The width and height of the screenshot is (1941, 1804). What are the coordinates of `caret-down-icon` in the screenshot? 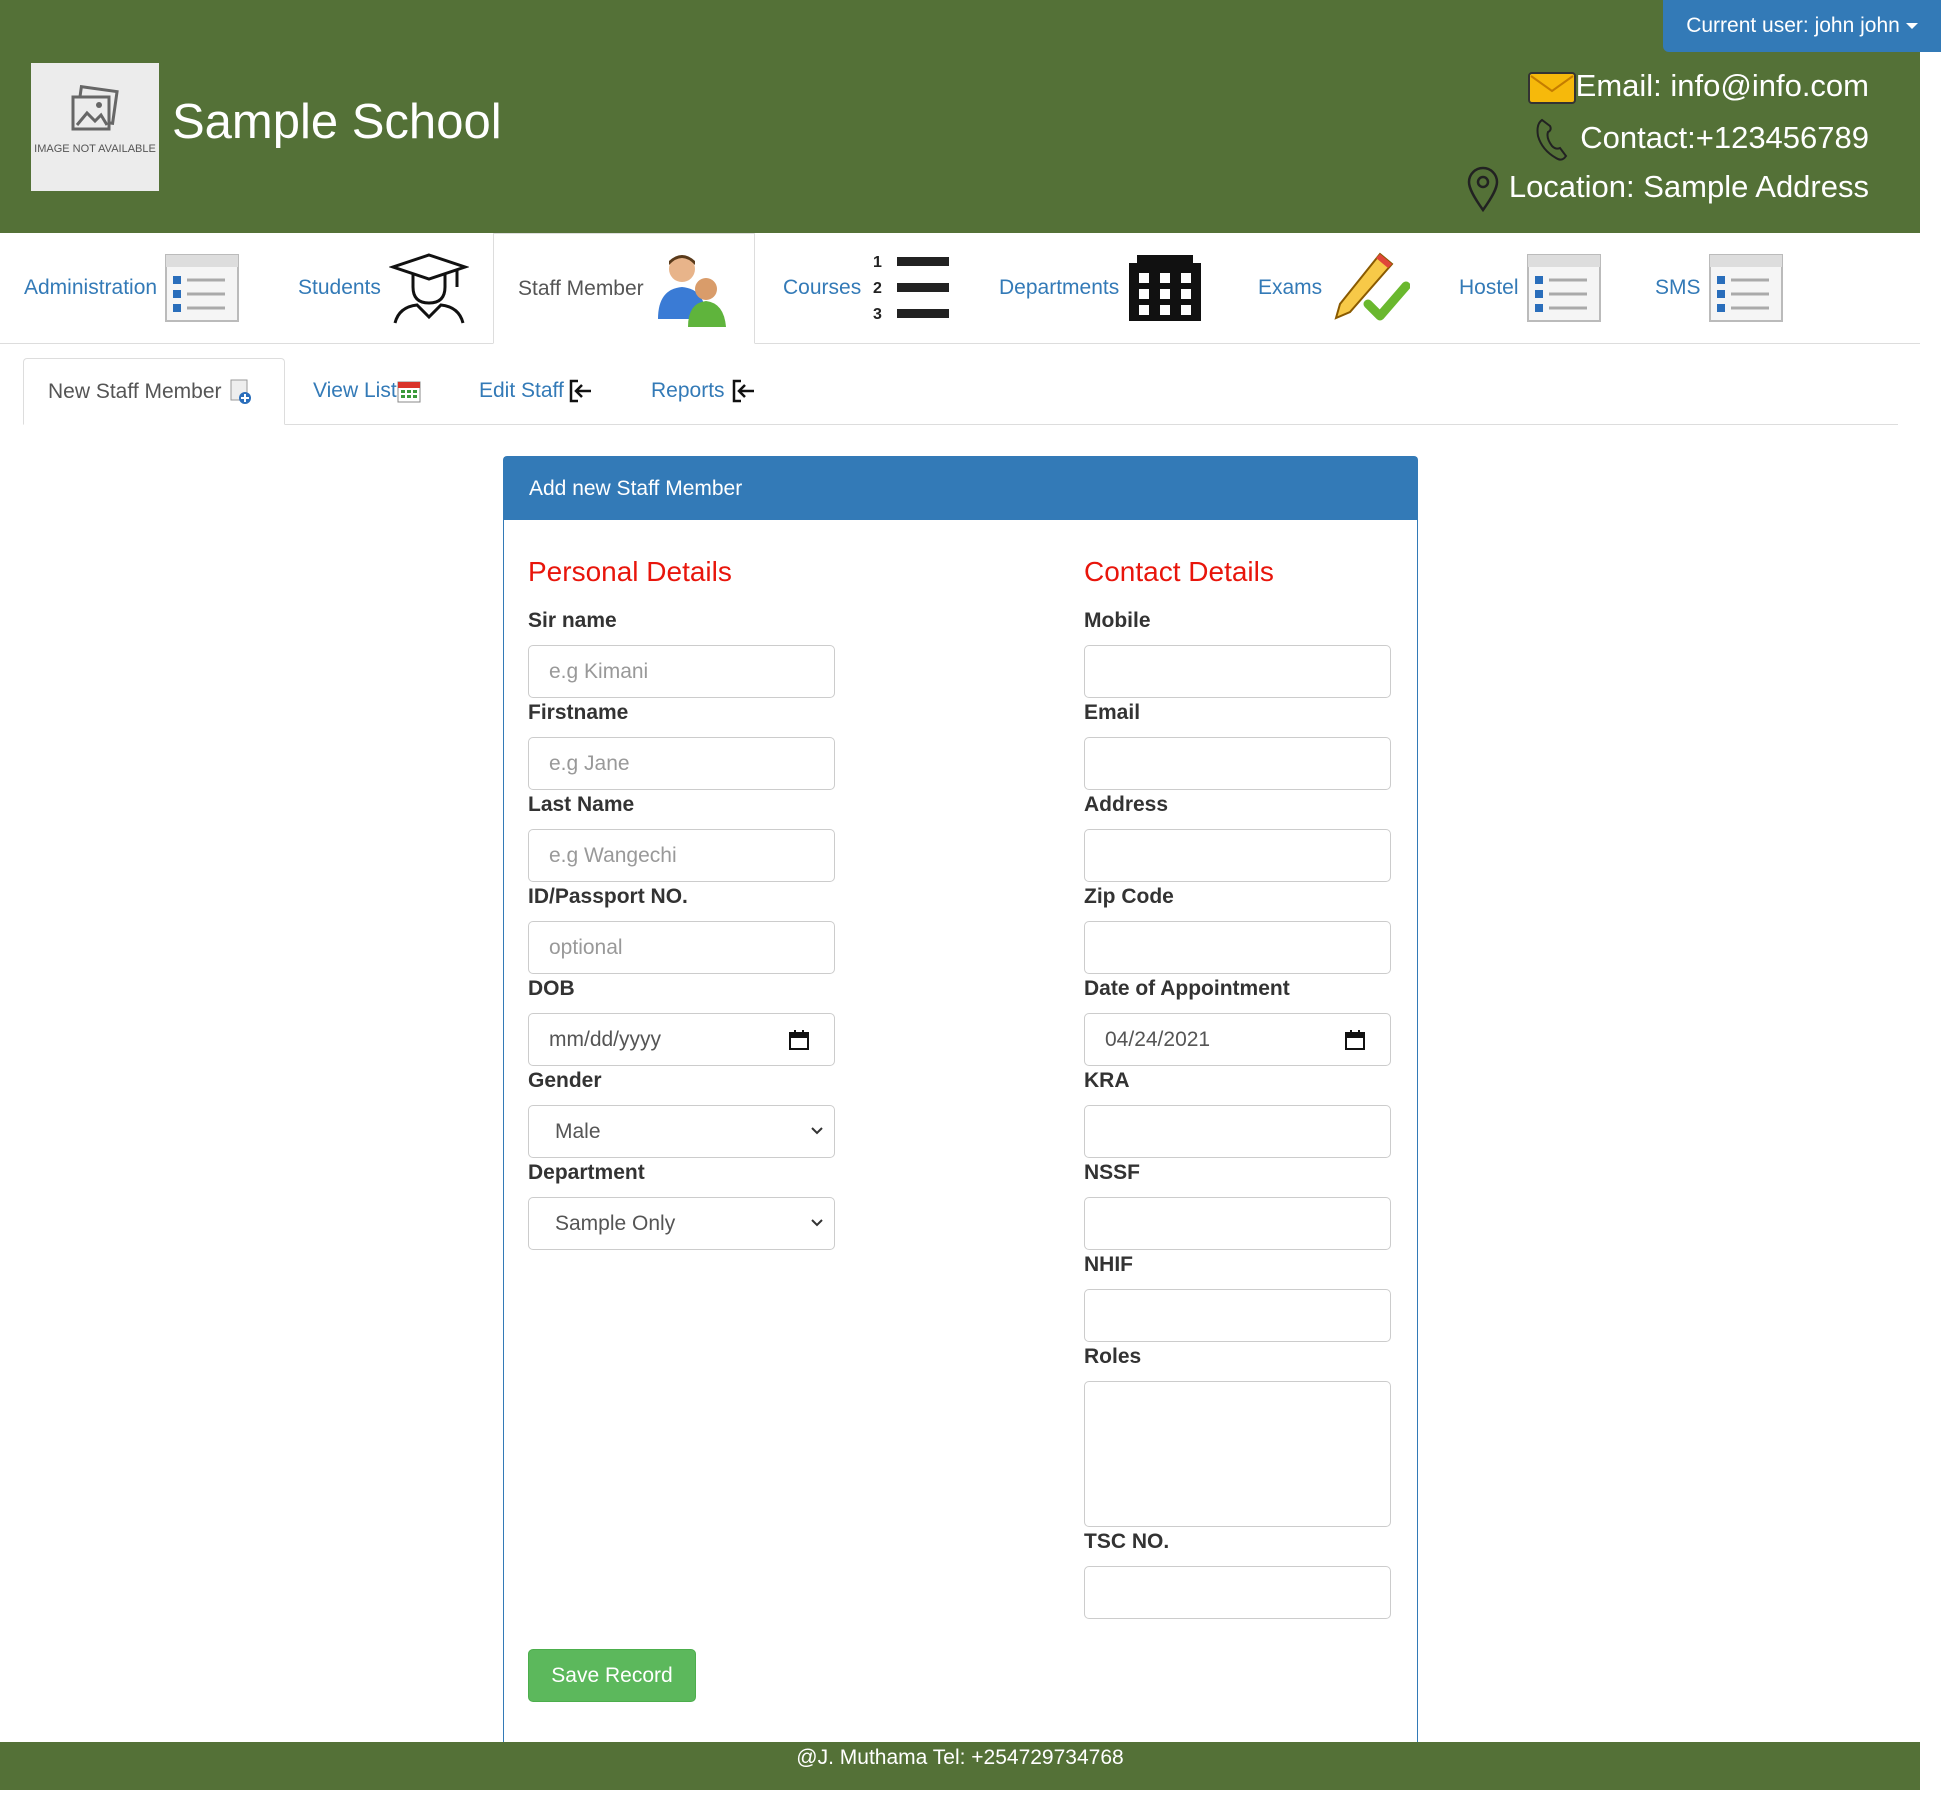 It's located at (1911, 26).